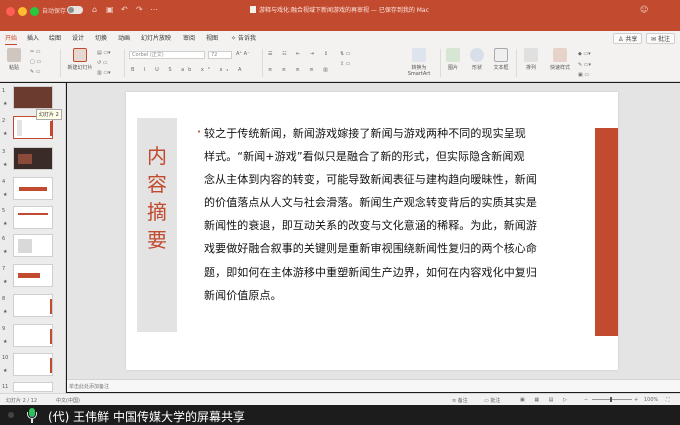 This screenshot has height=425, width=680. Describe the element at coordinates (584, 65) in the screenshot. I see `shape-outline-button: ✎ ▭▾` at that location.